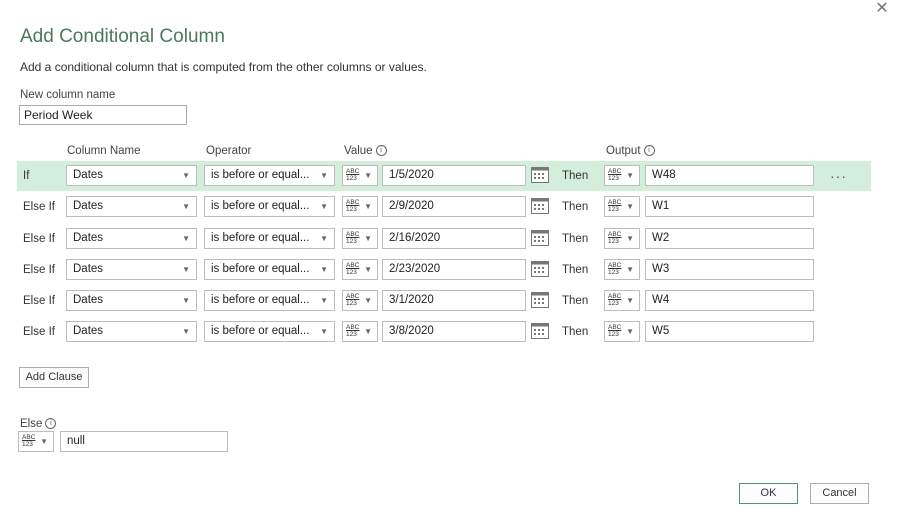 This screenshot has width=900, height=532. Describe the element at coordinates (839, 493) in the screenshot. I see `cancel-button: Cancel` at that location.